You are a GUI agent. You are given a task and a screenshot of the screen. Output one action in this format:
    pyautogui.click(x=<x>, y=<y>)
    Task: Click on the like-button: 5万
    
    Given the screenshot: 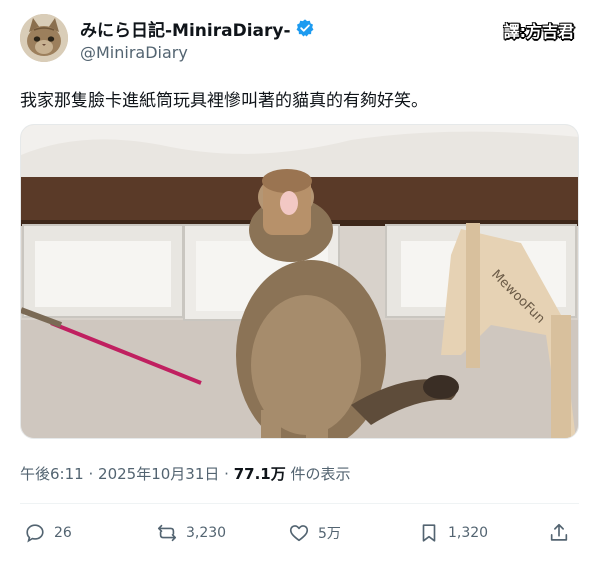 What is the action you would take?
    pyautogui.click(x=314, y=533)
    